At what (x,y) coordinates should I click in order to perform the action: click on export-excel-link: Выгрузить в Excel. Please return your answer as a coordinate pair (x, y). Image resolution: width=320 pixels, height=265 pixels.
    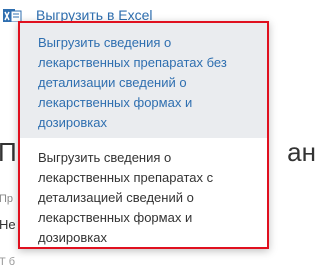
    Looking at the image, I should click on (94, 15).